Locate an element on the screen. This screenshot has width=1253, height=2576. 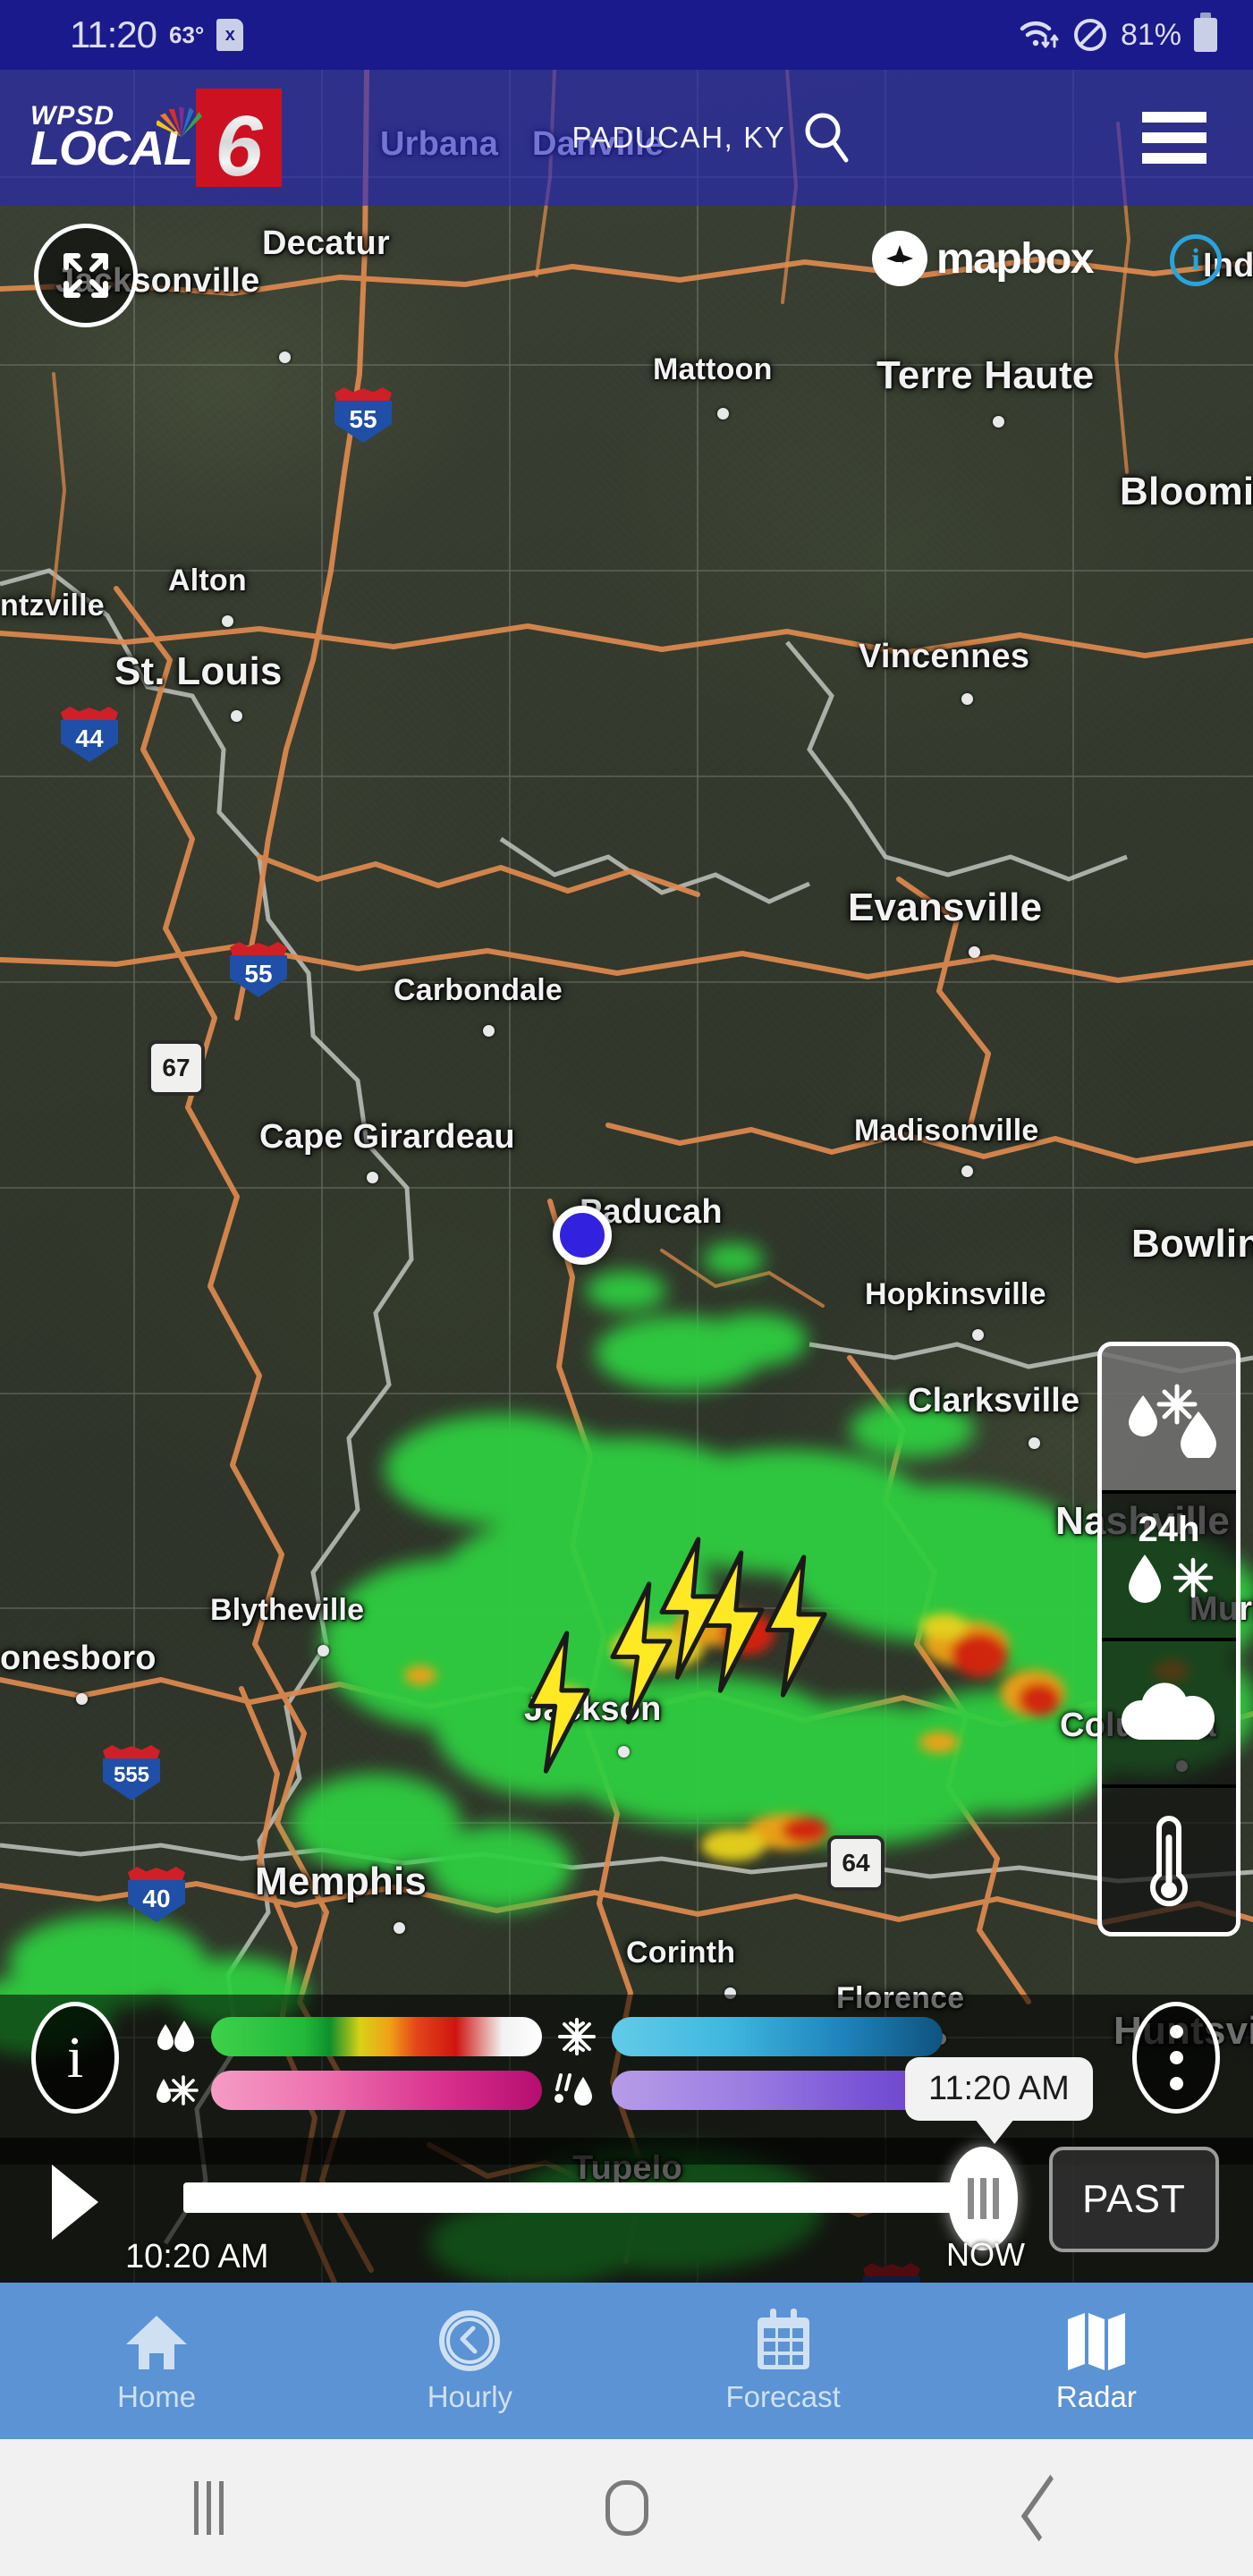
highway-shield-icon: 40 is located at coordinates (156, 1894).